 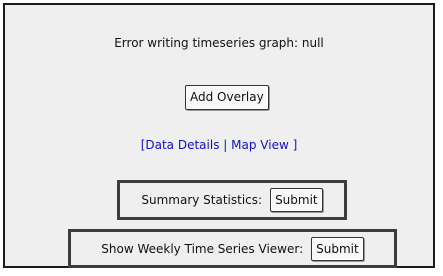 What do you see at coordinates (260, 145) in the screenshot?
I see `map-view-link: Map View` at bounding box center [260, 145].